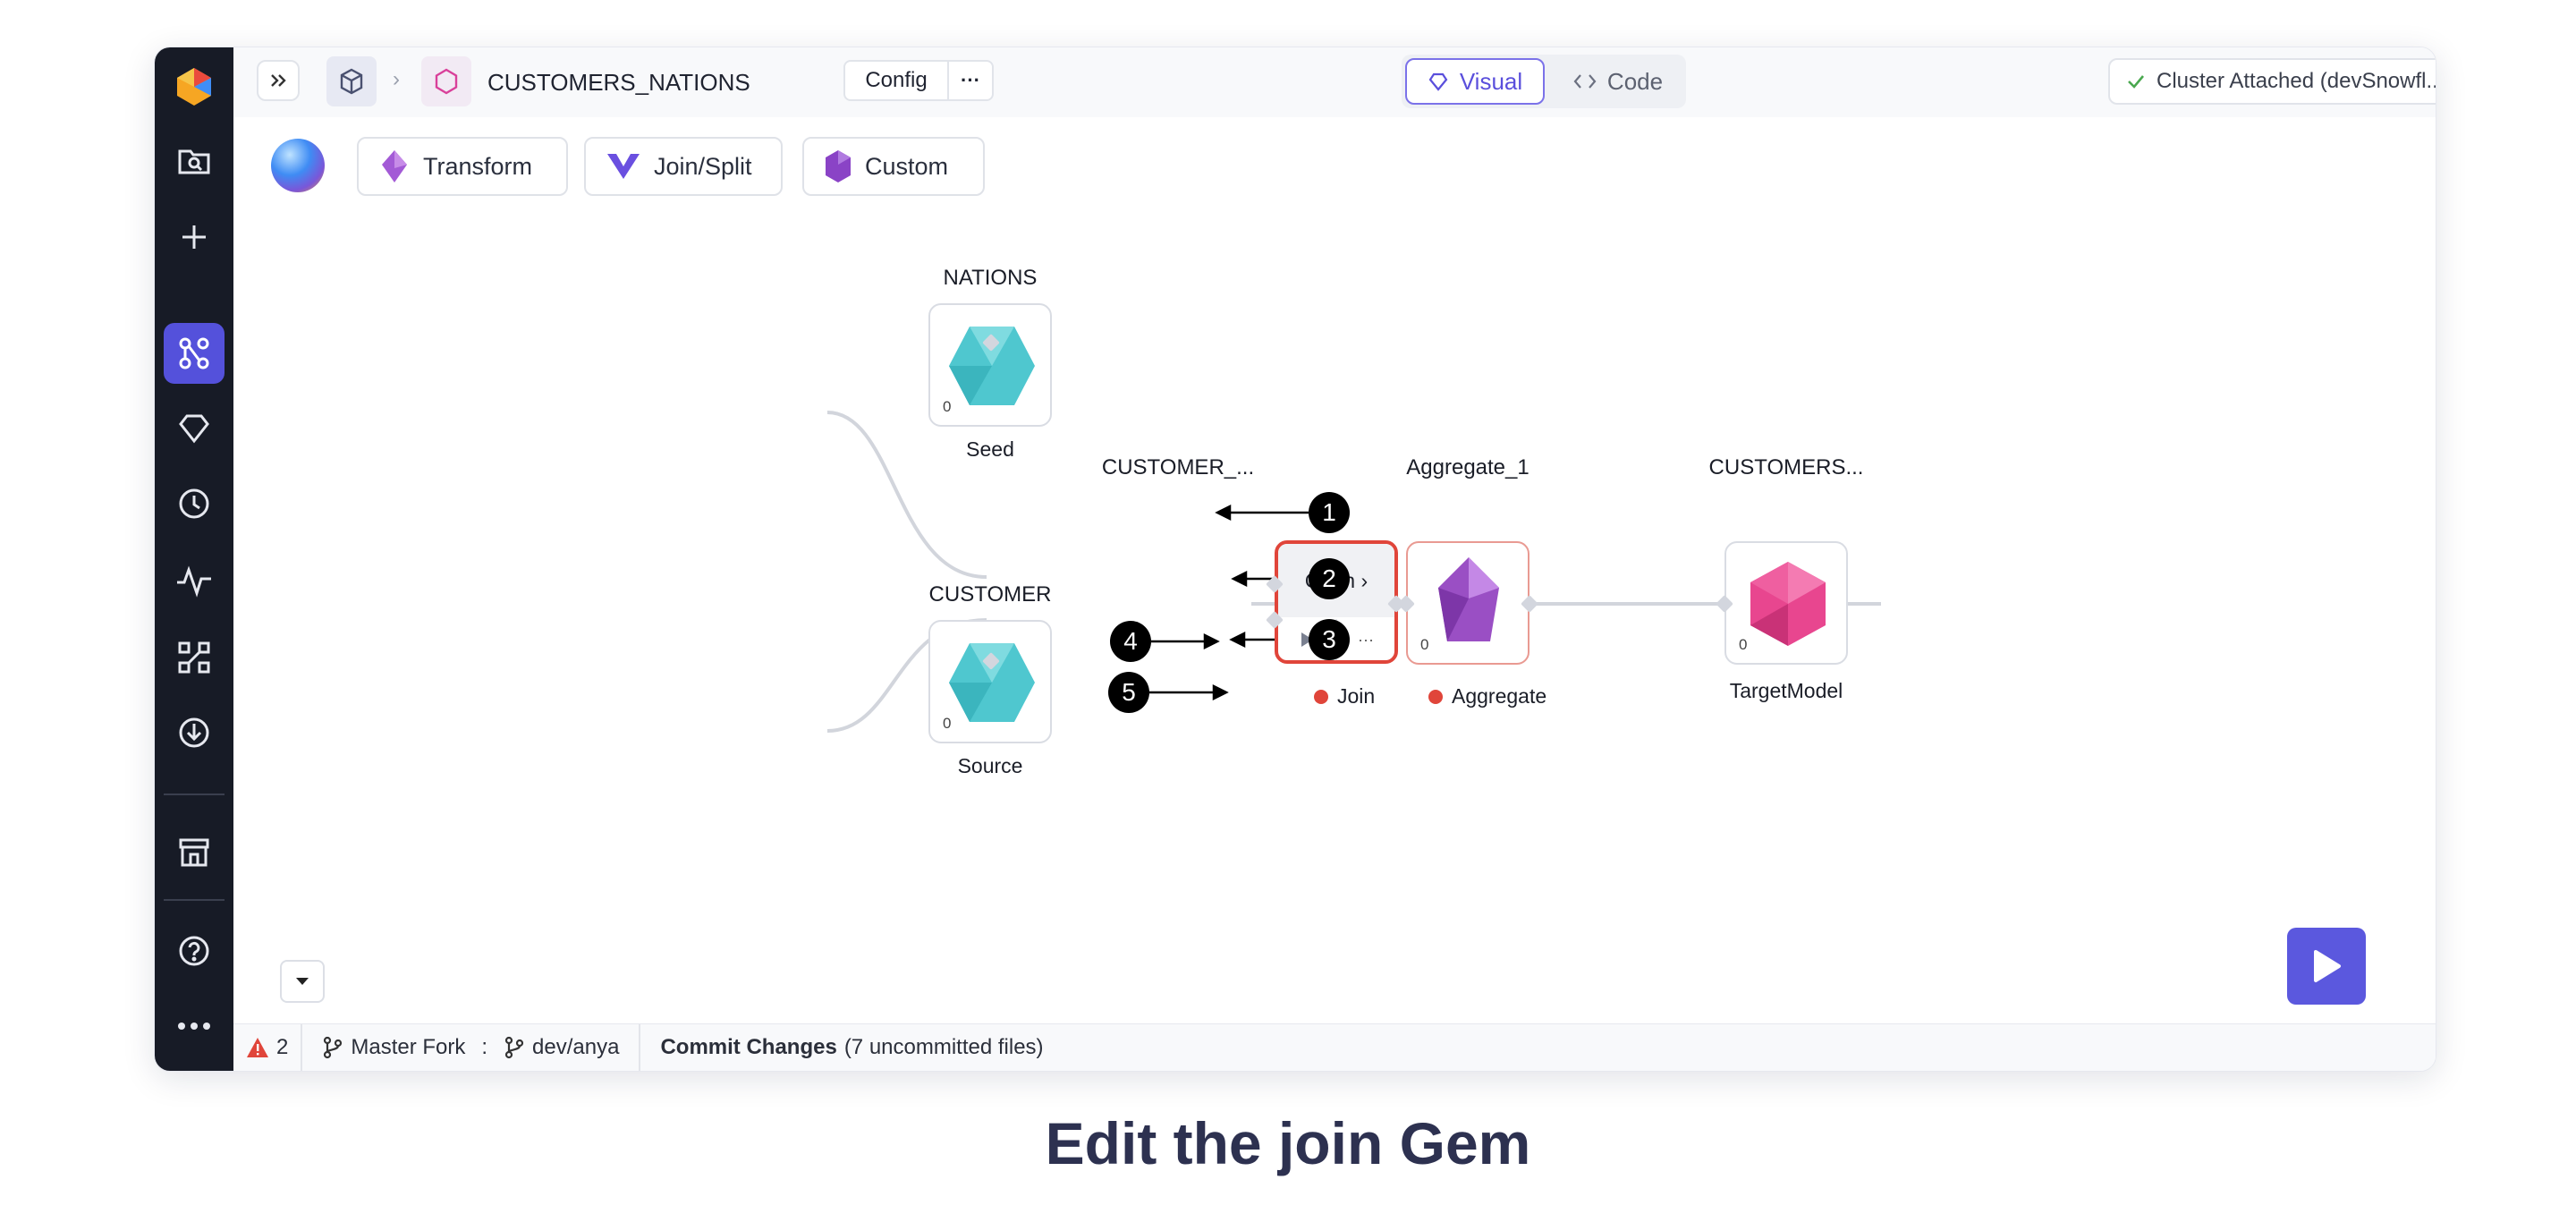 This screenshot has width=2576, height=1222. Describe the element at coordinates (194, 852) in the screenshot. I see `store-icon` at that location.